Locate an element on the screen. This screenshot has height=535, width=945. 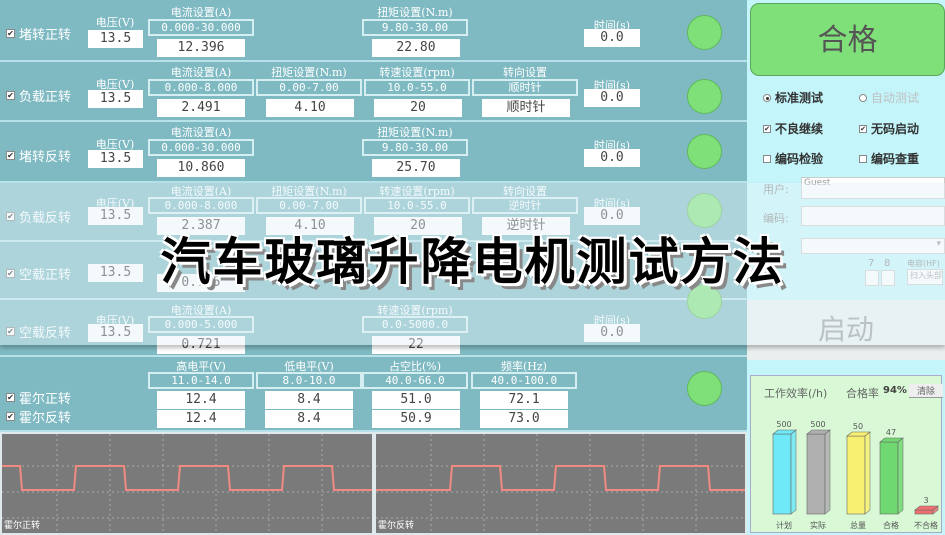
bar-不合格 is located at coordinates (924, 512).